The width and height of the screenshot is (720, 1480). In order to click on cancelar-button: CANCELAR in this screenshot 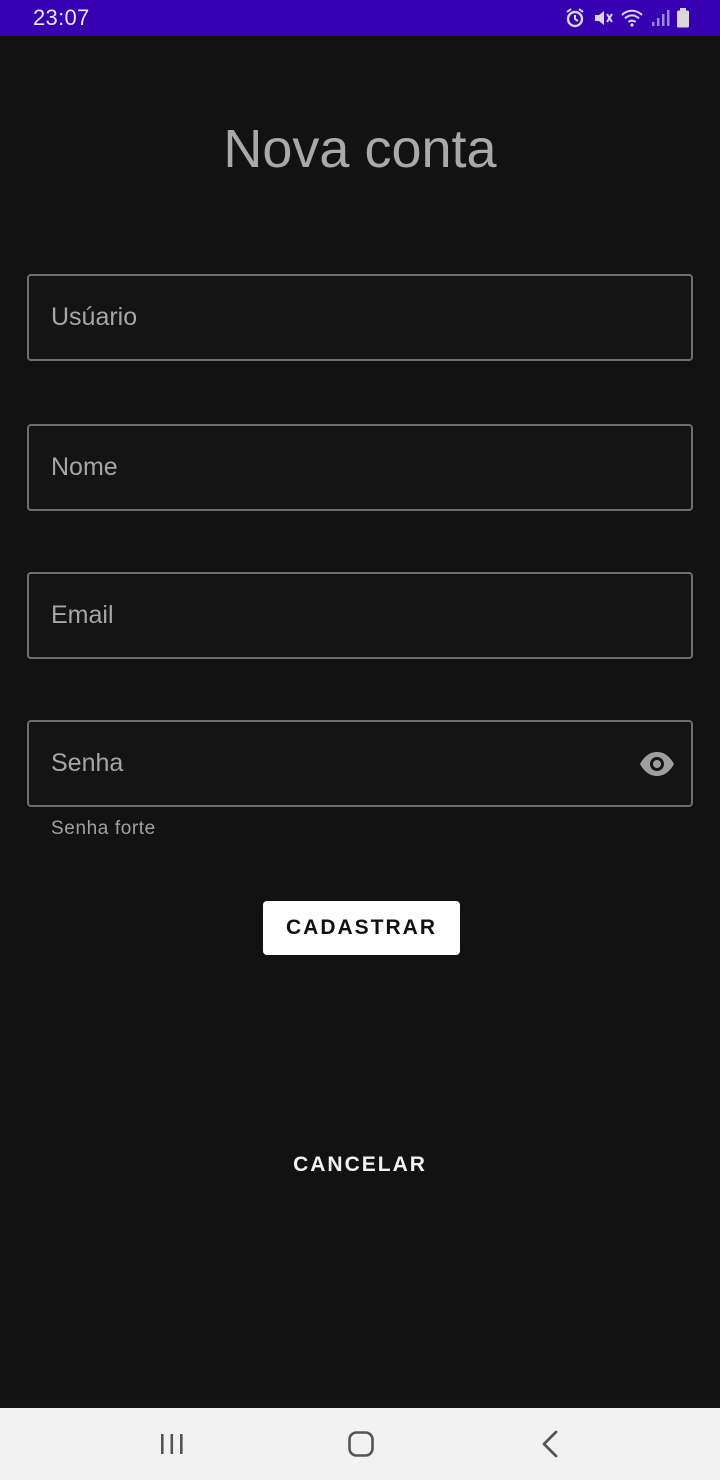, I will do `click(360, 1165)`.